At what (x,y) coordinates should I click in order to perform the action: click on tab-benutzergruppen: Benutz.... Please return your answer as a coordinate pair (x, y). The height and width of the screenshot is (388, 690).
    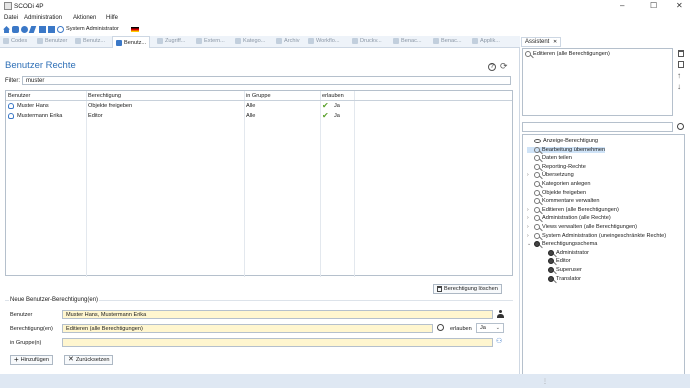
    Looking at the image, I should click on (90, 41).